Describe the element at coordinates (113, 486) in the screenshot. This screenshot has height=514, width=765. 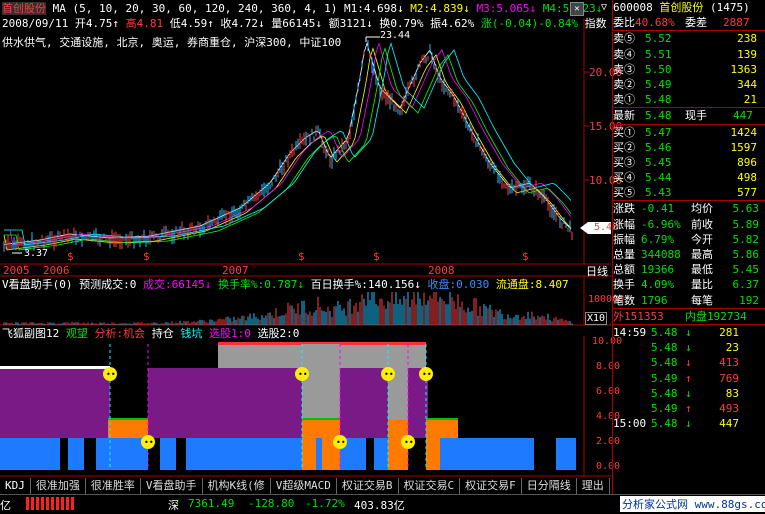
I see `indicator-tab: 很准胜率` at that location.